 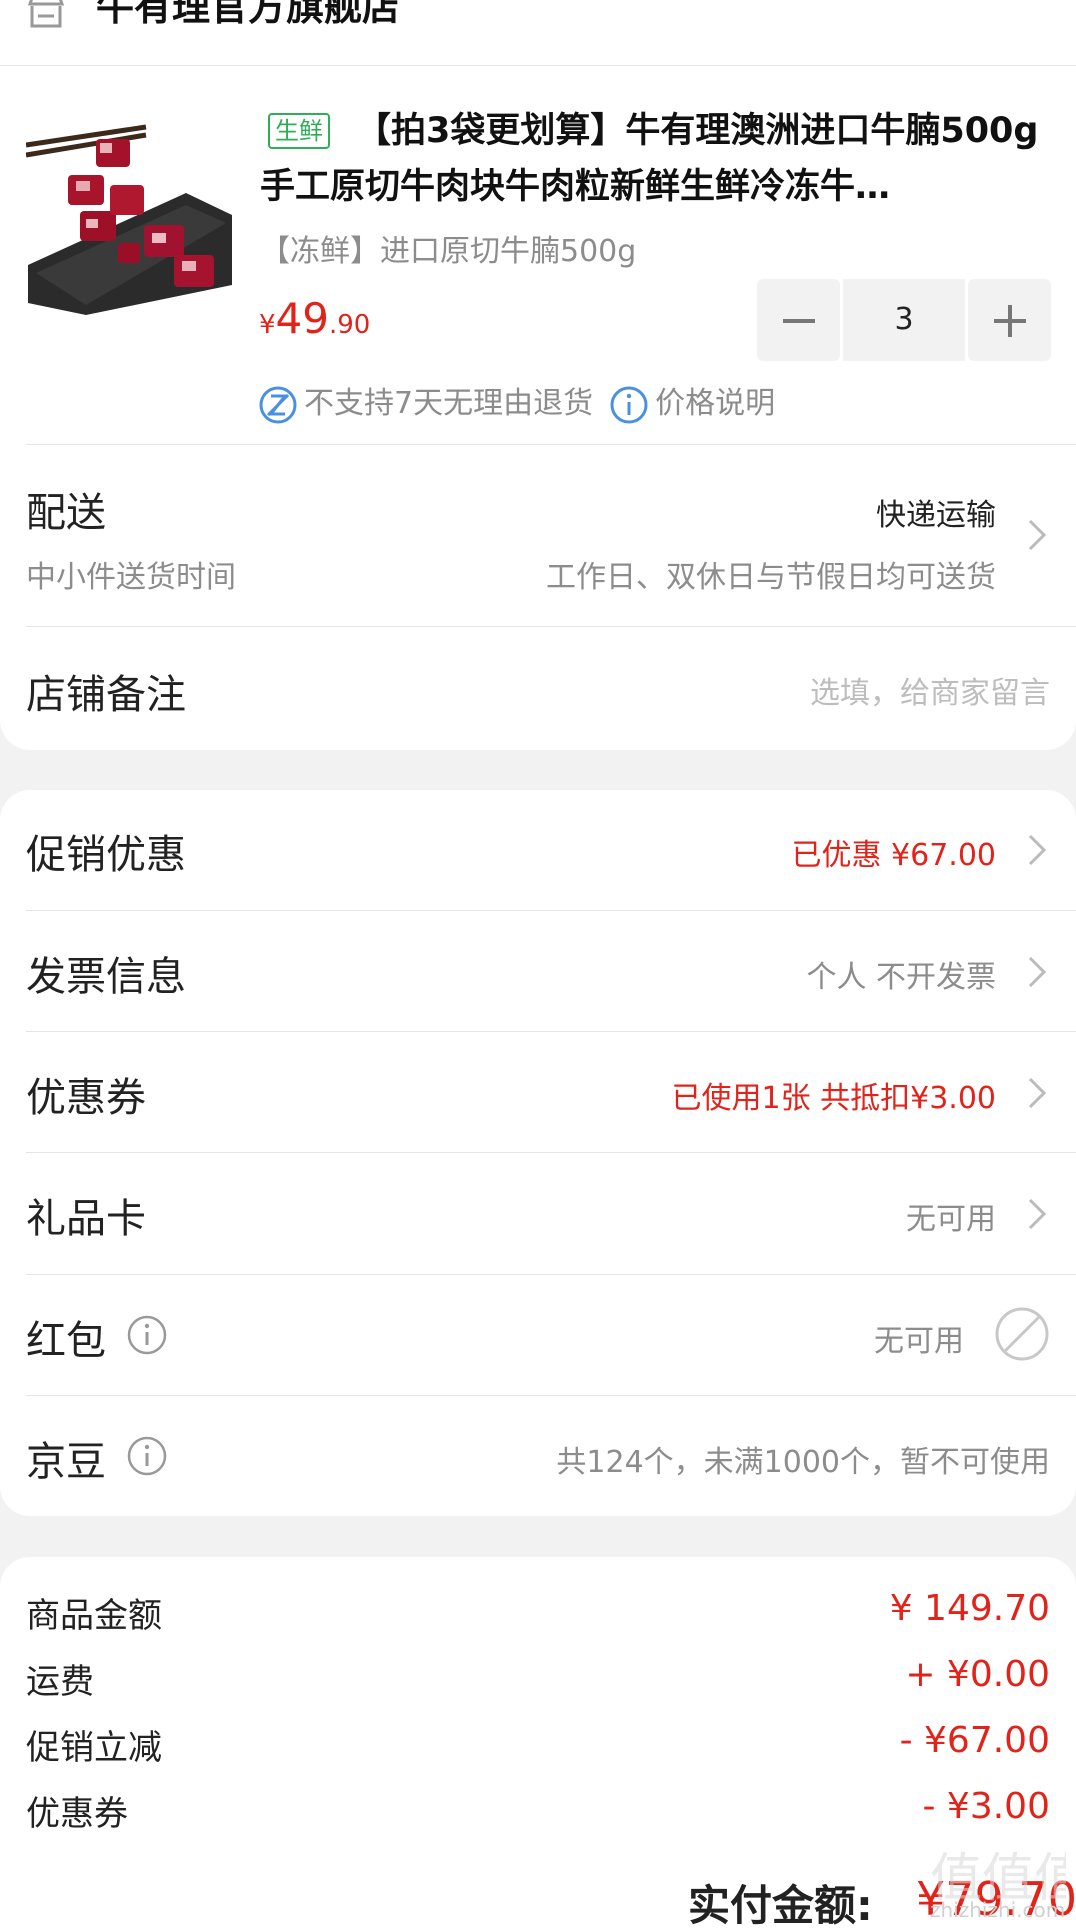 What do you see at coordinates (448, 403) in the screenshot?
I see `no-return-policy-text: 不支持7天无理由退货` at bounding box center [448, 403].